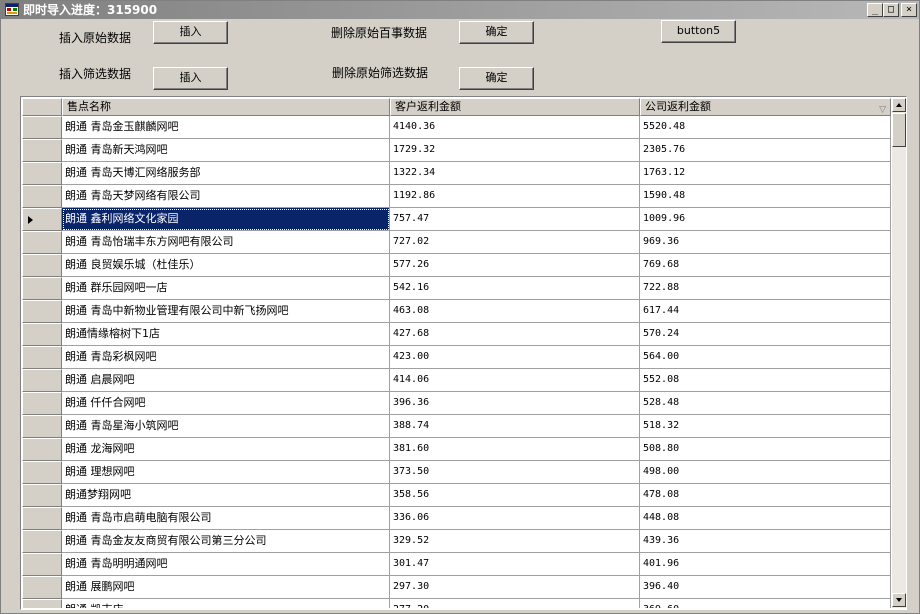  What do you see at coordinates (515, 107) in the screenshot?
I see `column-header-customer-rebate: 客户返利金额` at bounding box center [515, 107].